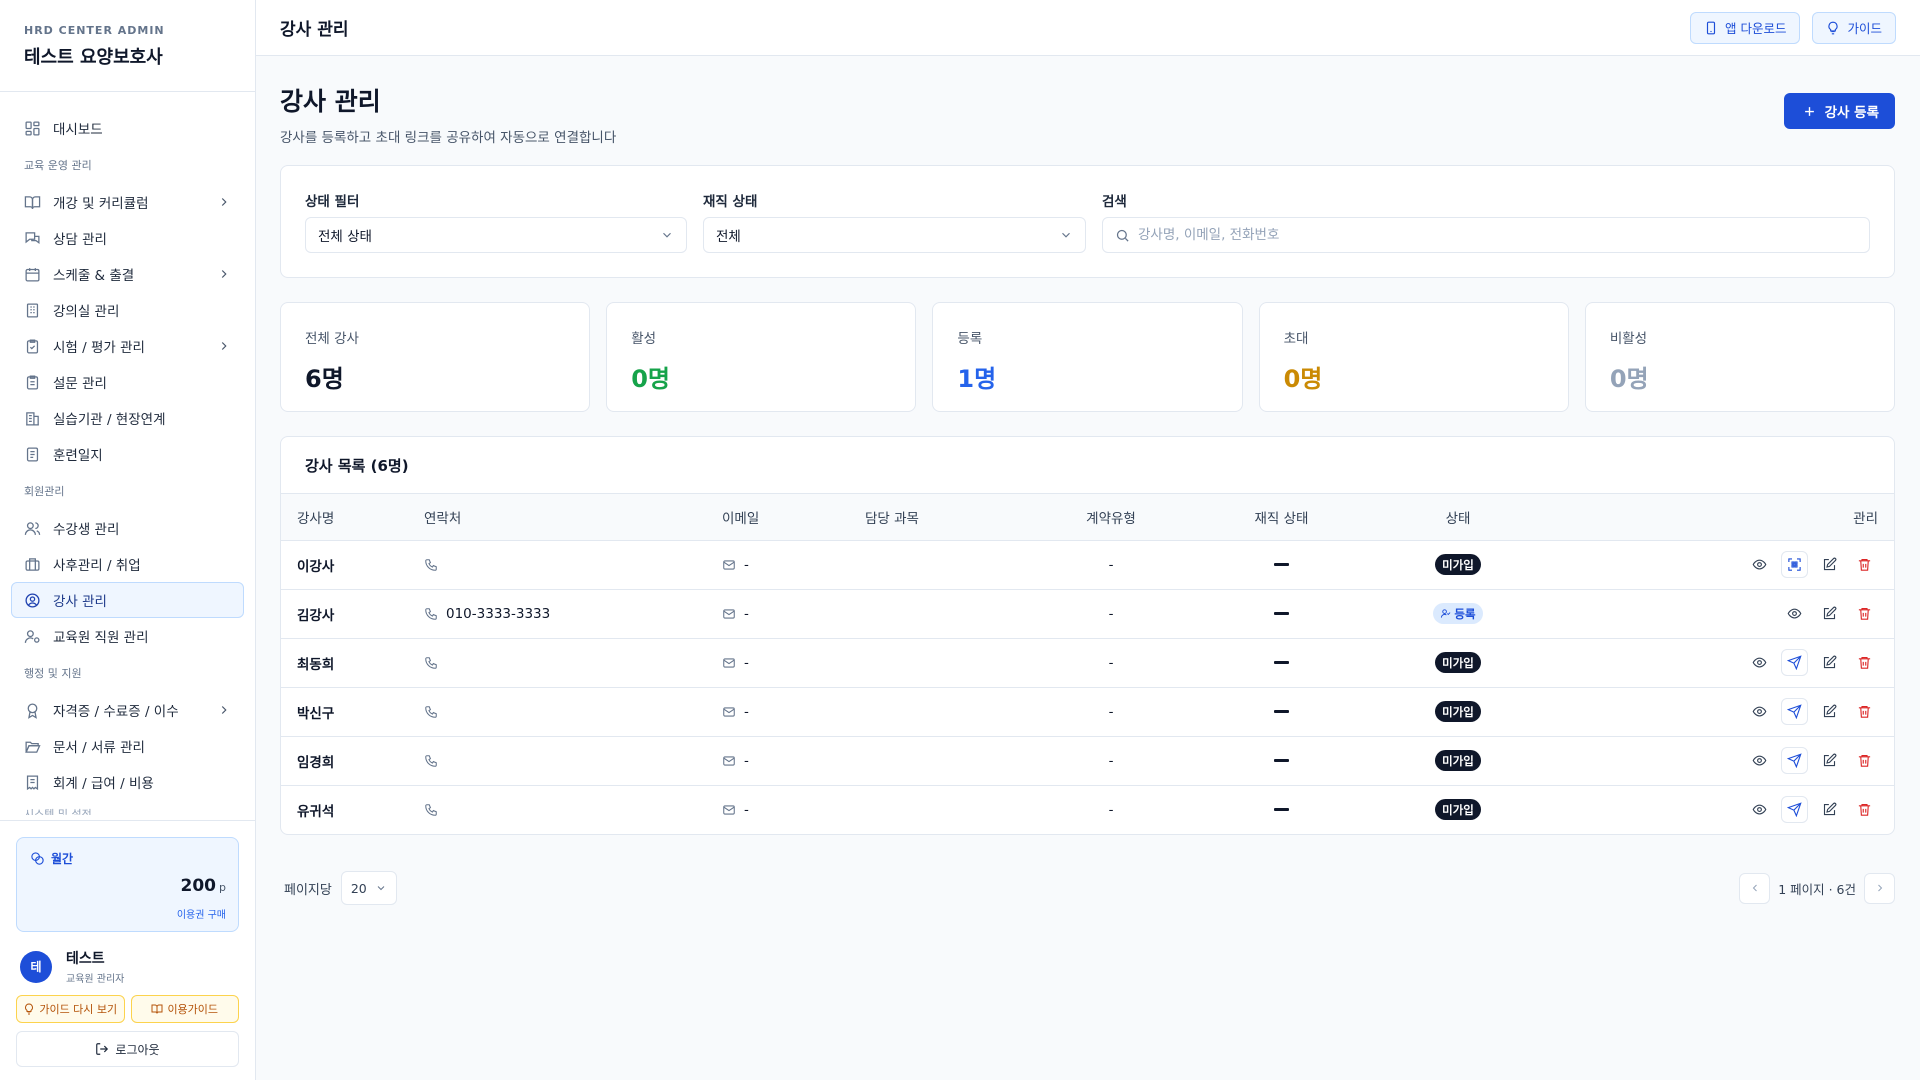 The image size is (1920, 1080). What do you see at coordinates (368, 888) in the screenshot?
I see `per-page-select: 20` at bounding box center [368, 888].